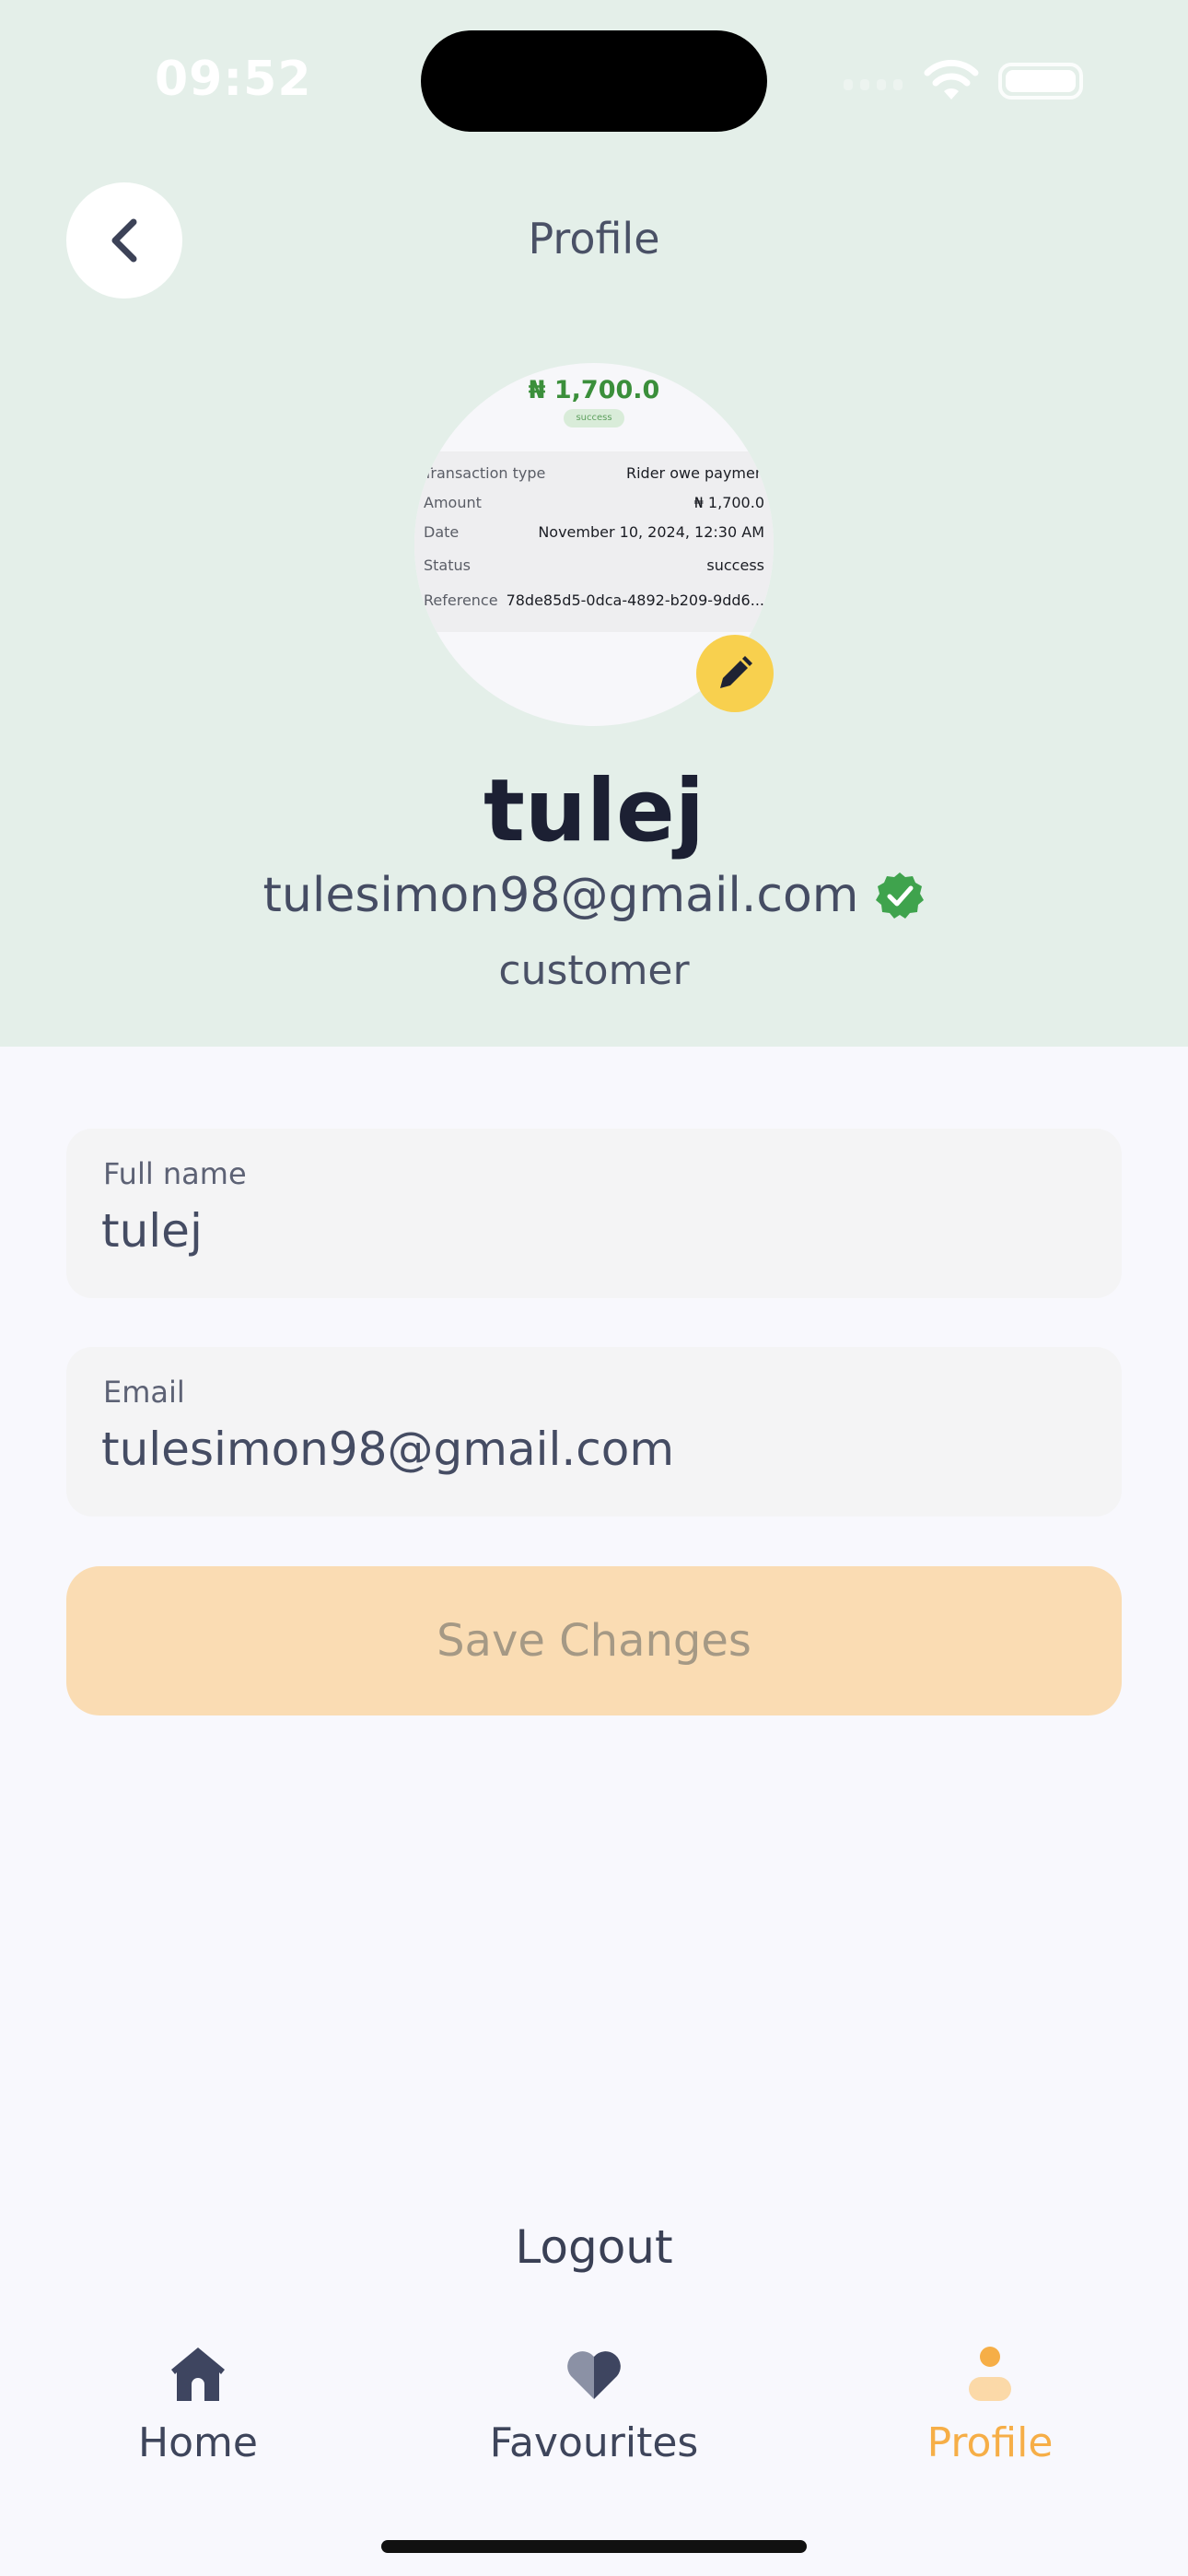  I want to click on nav-label-profile: Profile, so click(990, 2442).